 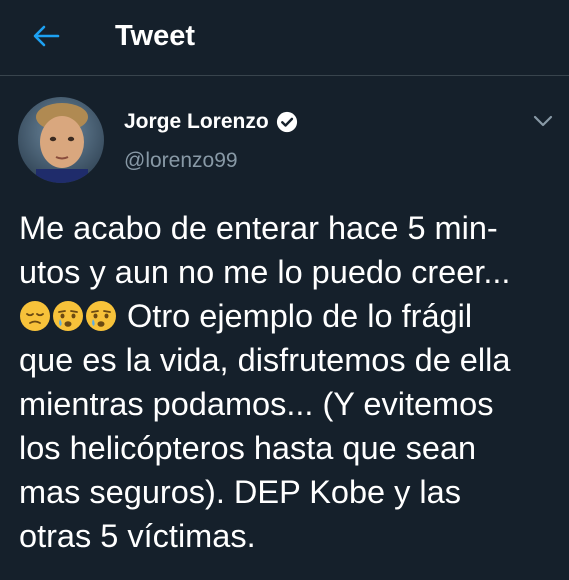 I want to click on tweet-line: los helicópteros hasta que sean, so click(x=248, y=448).